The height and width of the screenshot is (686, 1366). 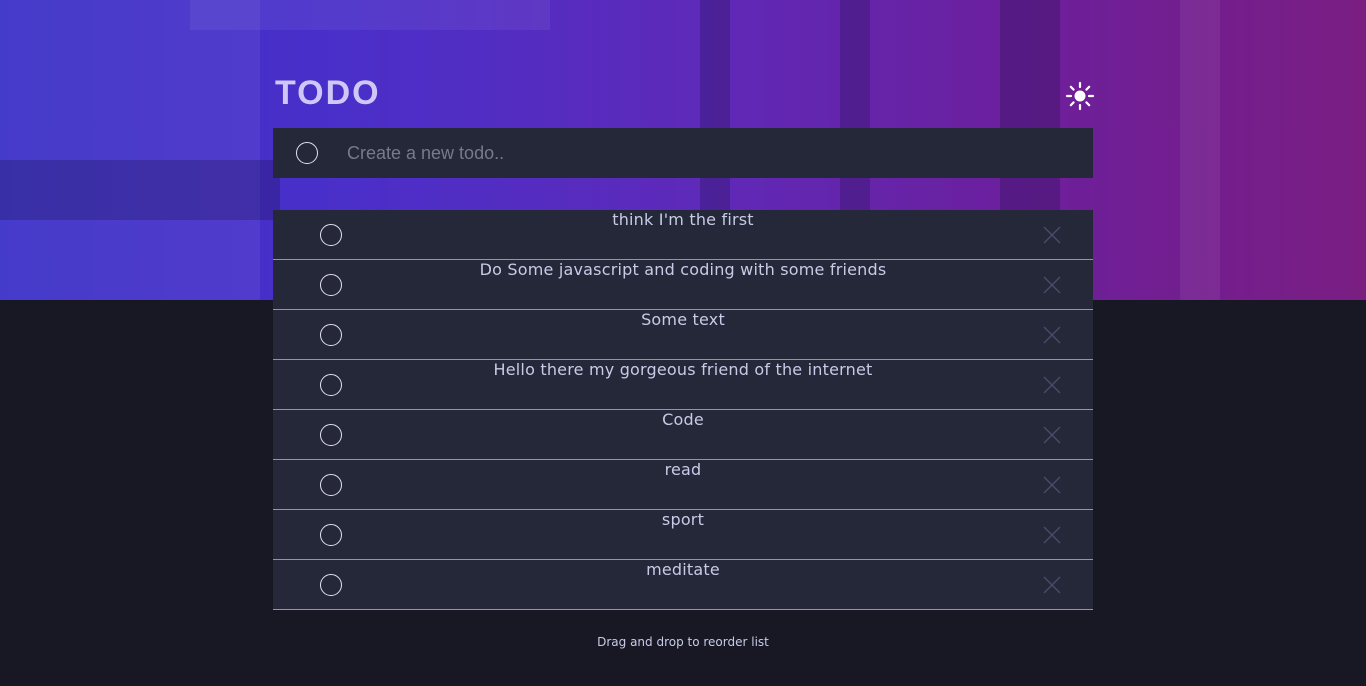 What do you see at coordinates (683, 535) in the screenshot?
I see `todo-item: sport` at bounding box center [683, 535].